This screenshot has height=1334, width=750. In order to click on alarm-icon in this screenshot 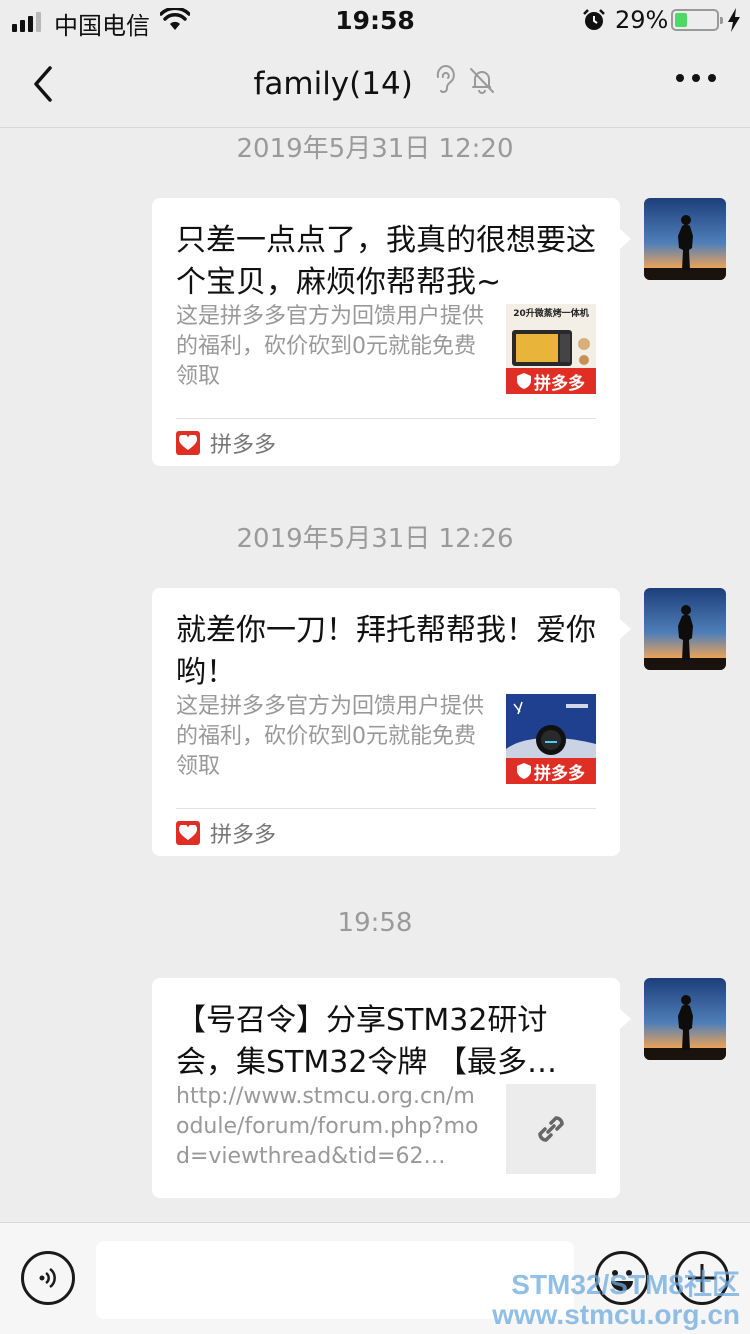, I will do `click(594, 19)`.